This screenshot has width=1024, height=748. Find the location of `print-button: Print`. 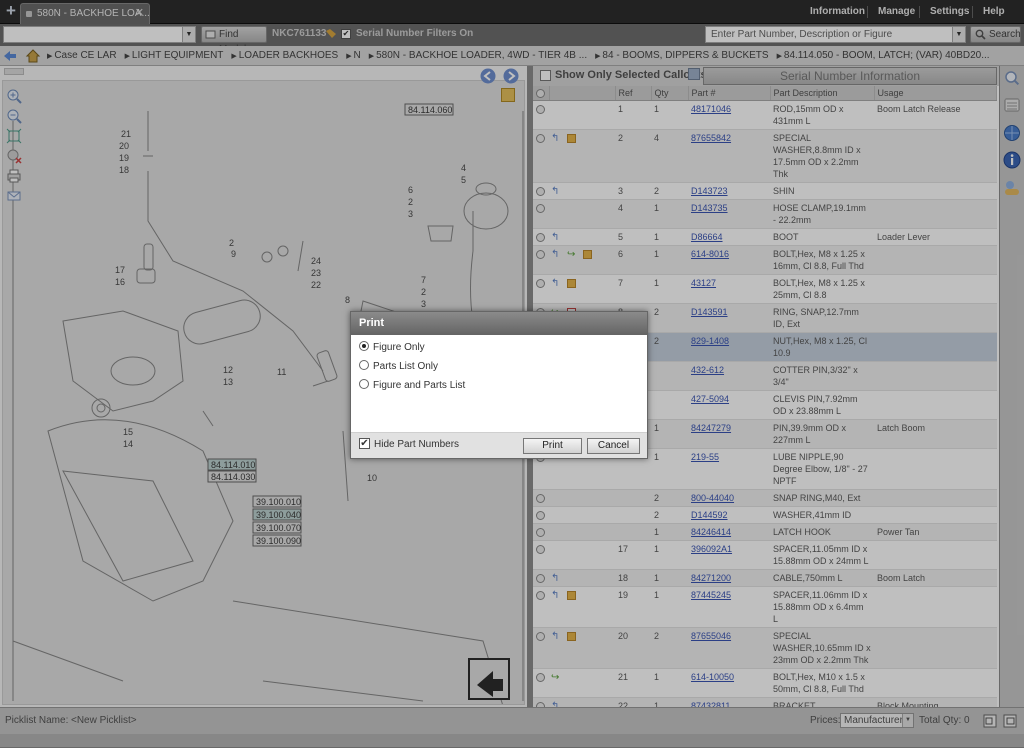

print-button: Print is located at coordinates (552, 446).